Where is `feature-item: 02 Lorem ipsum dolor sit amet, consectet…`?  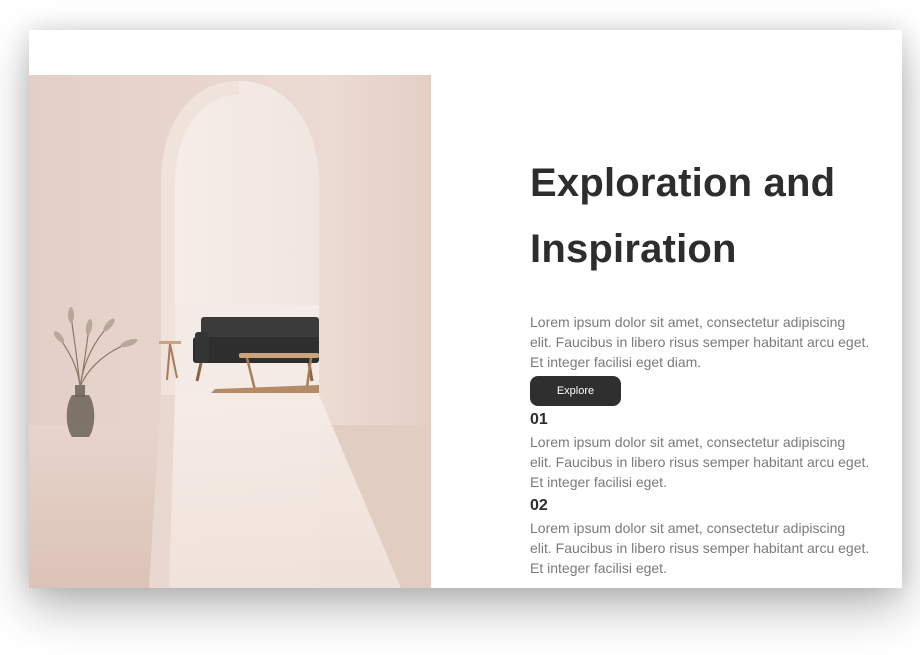
feature-item: 02 Lorem ipsum dolor sit amet, consectet… is located at coordinates (700, 537).